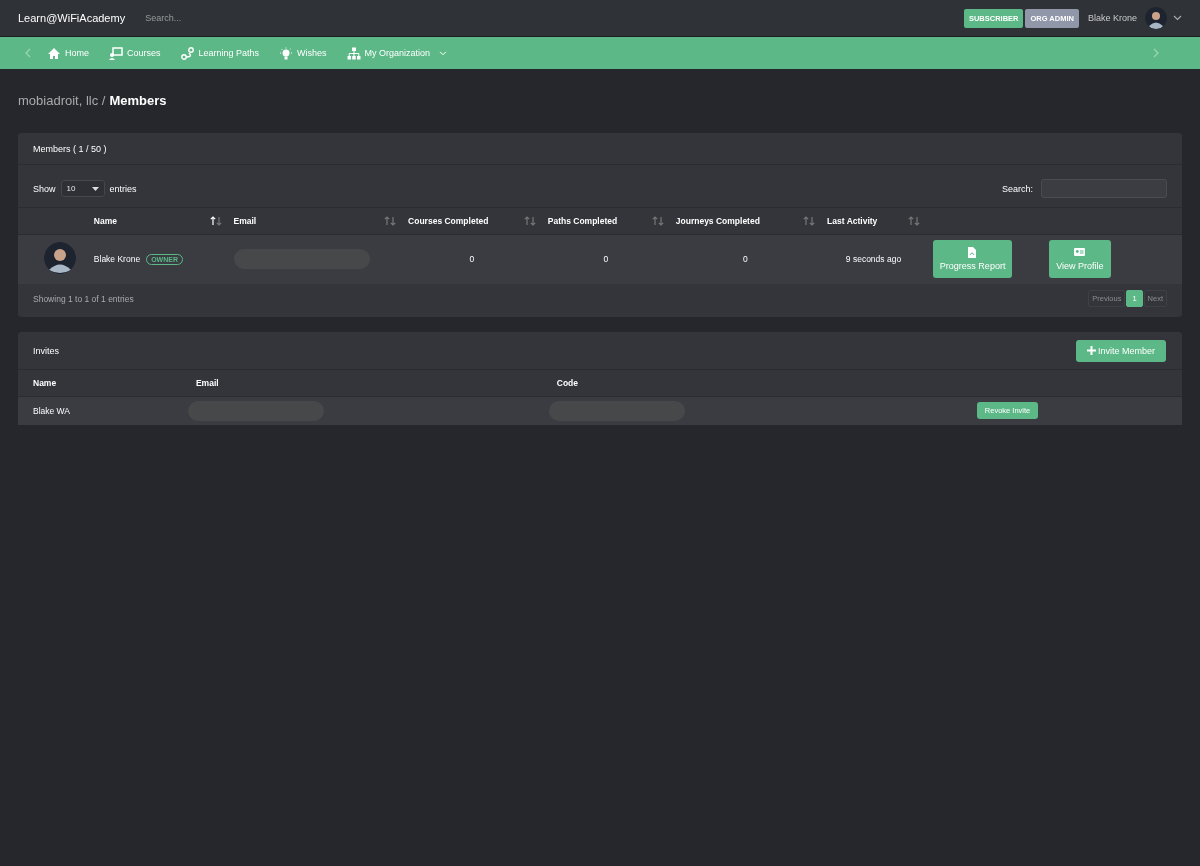 The height and width of the screenshot is (866, 1200). I want to click on column-header: Code, so click(567, 382).